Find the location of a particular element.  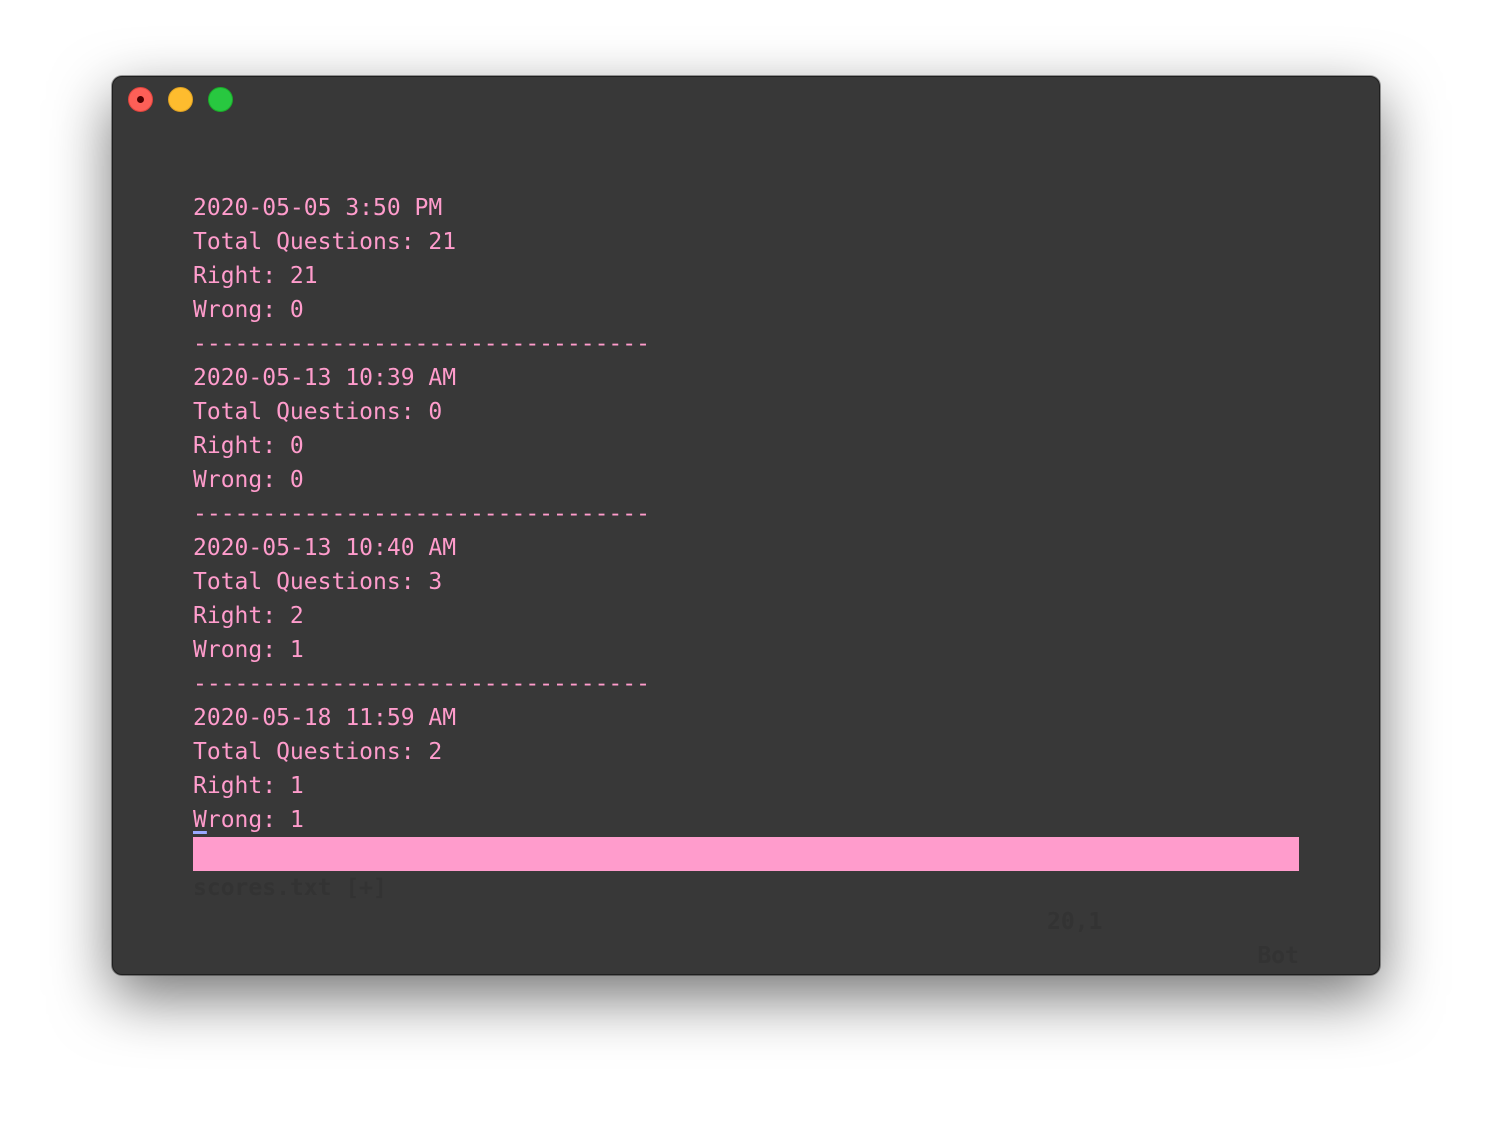

status-scroll-position: Bot is located at coordinates (1278, 956).